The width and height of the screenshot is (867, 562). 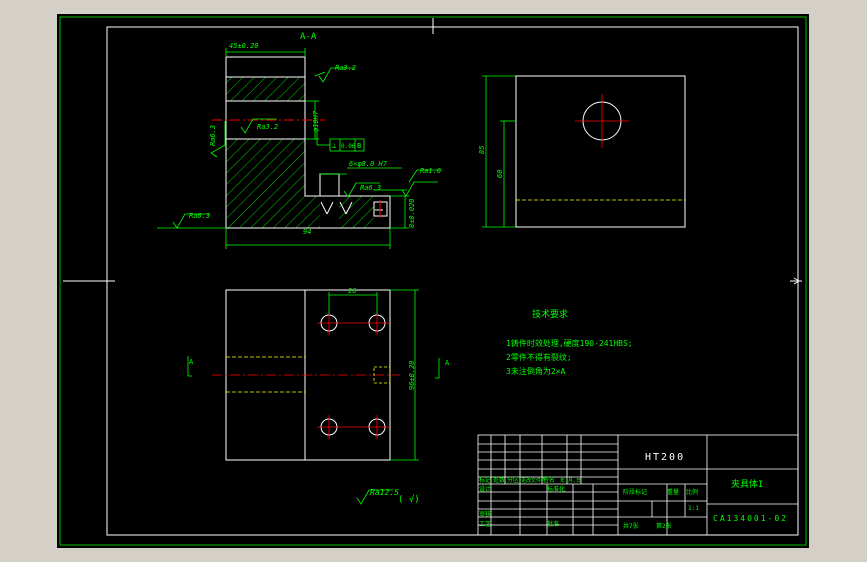 What do you see at coordinates (345, 68) in the screenshot?
I see `roughness-1: Ra3.2` at bounding box center [345, 68].